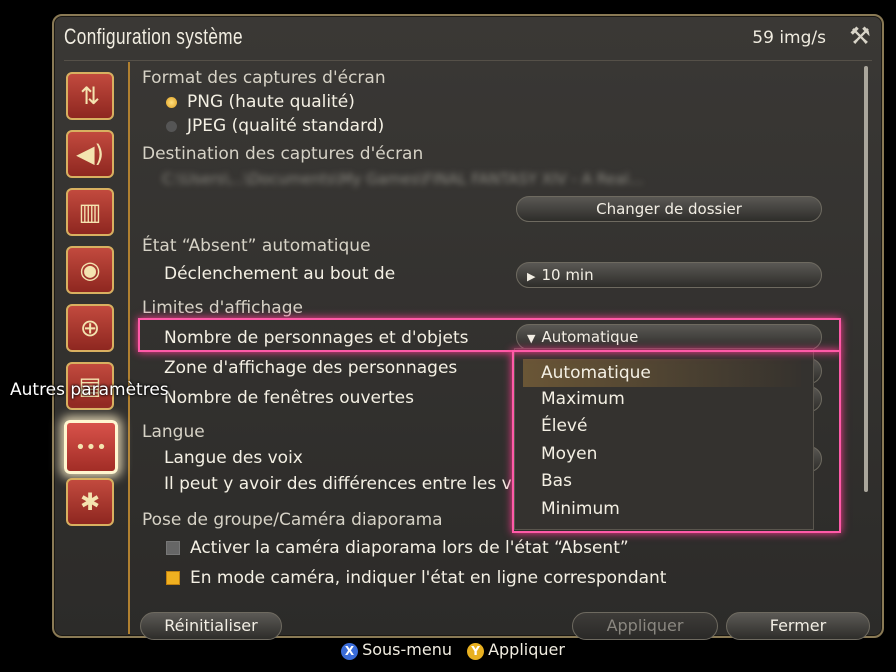 This screenshot has width=896, height=672. I want to click on scrollbar, so click(866, 279).